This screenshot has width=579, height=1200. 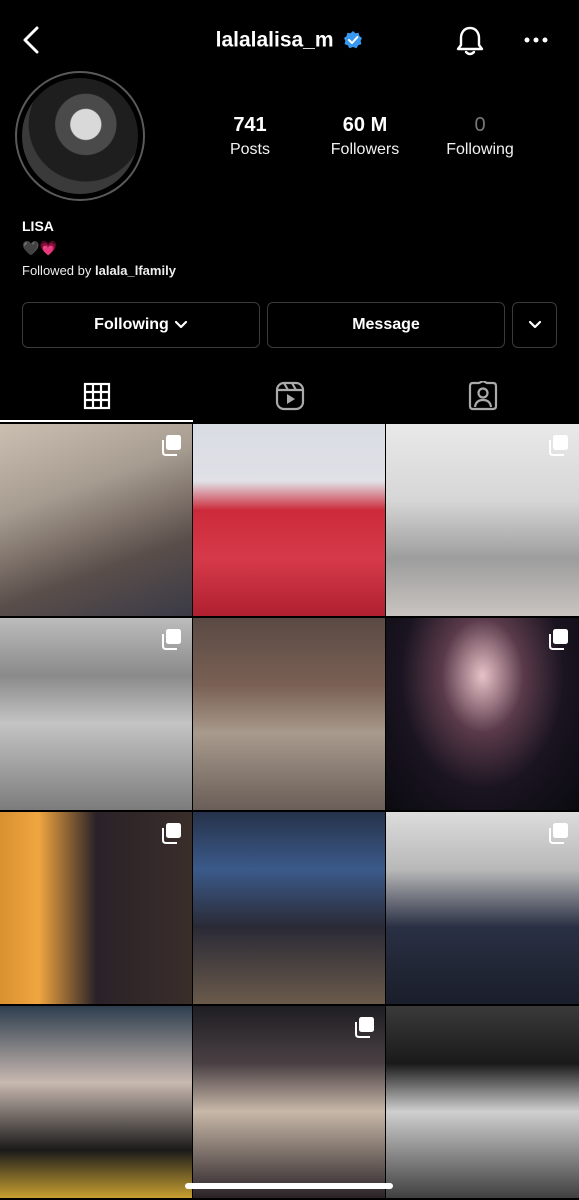 I want to click on black-heart-icon: 🖤, so click(x=31, y=248).